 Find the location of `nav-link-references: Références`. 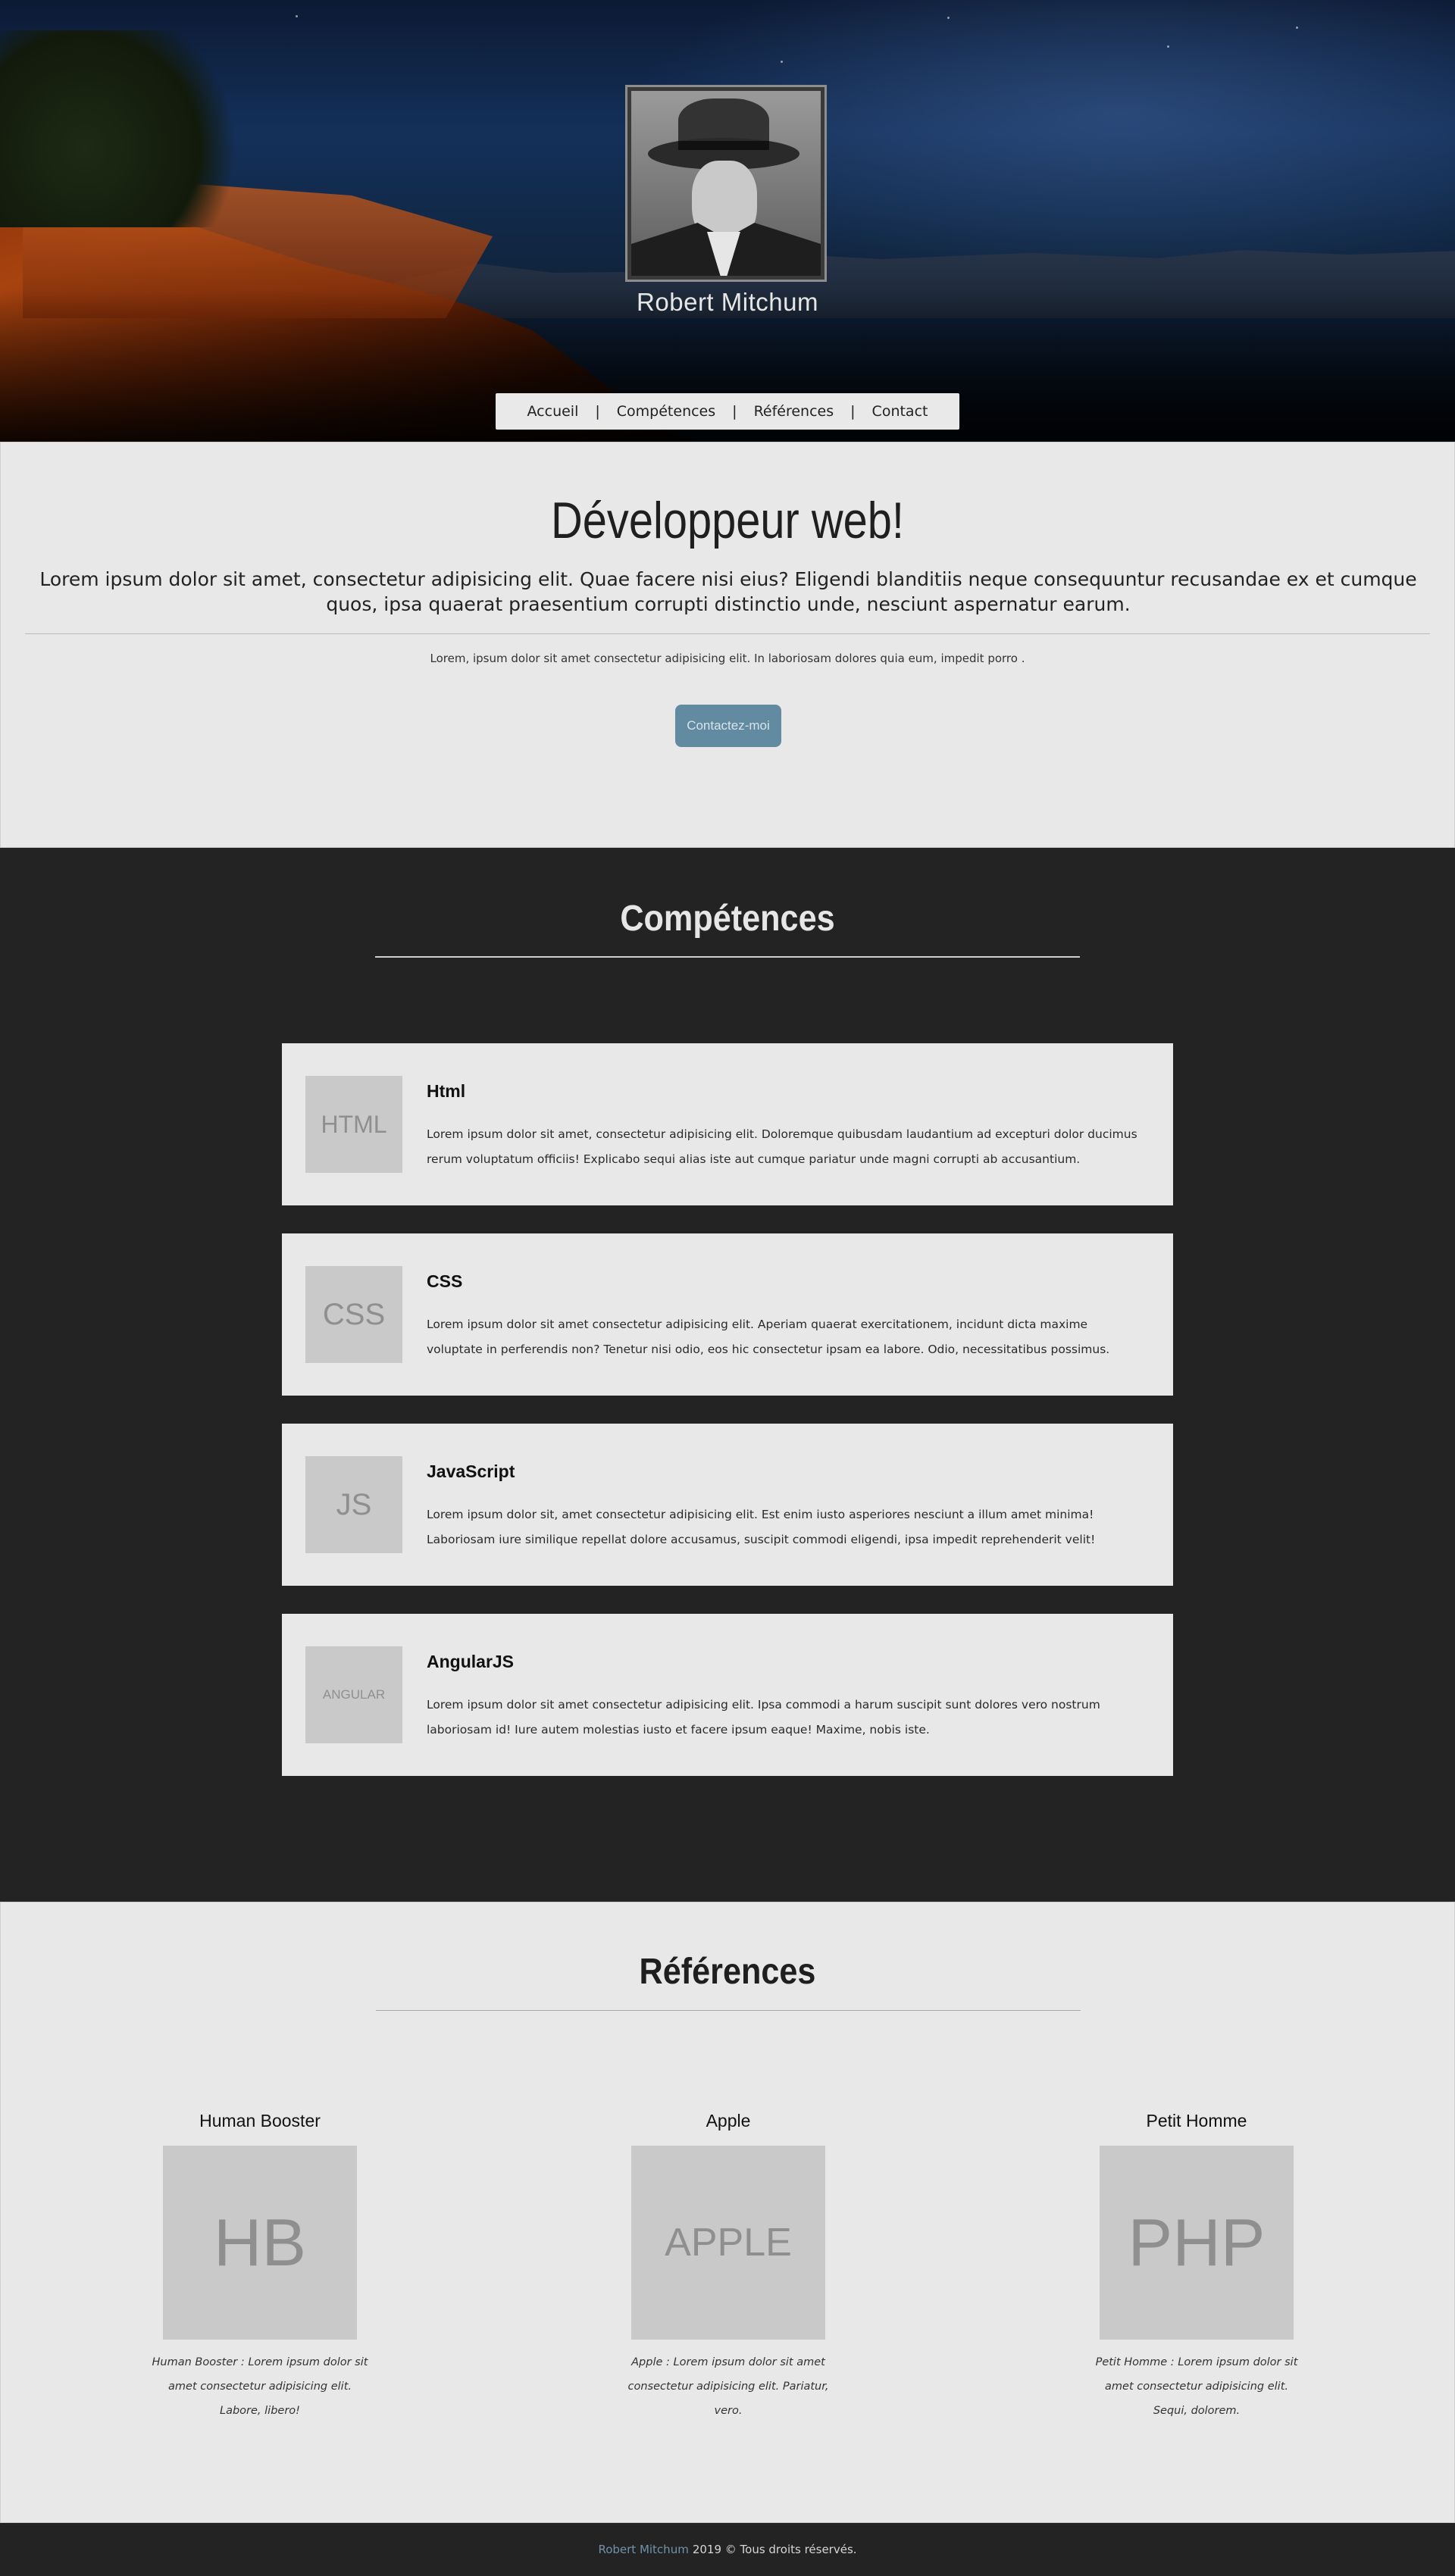

nav-link-references: Références is located at coordinates (794, 411).